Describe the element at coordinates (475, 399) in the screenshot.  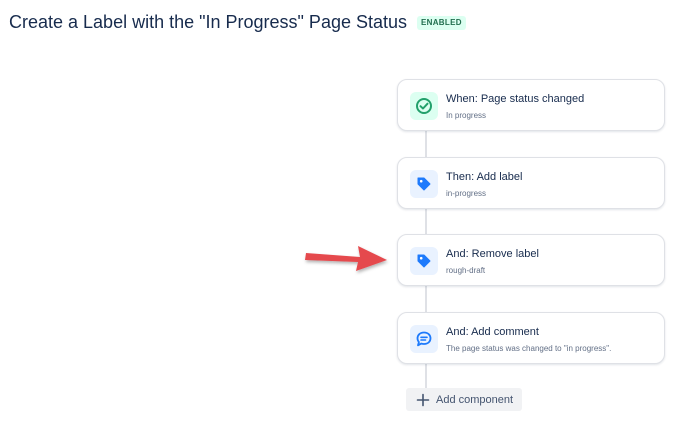
I see `add-component-label: Add component` at that location.